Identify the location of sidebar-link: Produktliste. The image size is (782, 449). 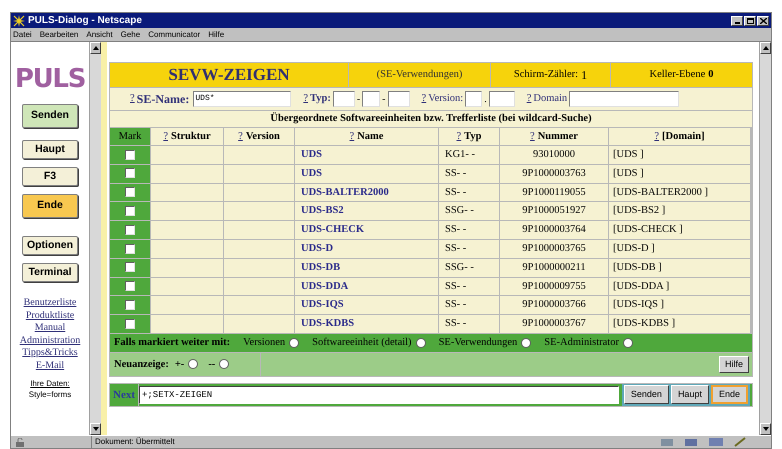
(50, 316).